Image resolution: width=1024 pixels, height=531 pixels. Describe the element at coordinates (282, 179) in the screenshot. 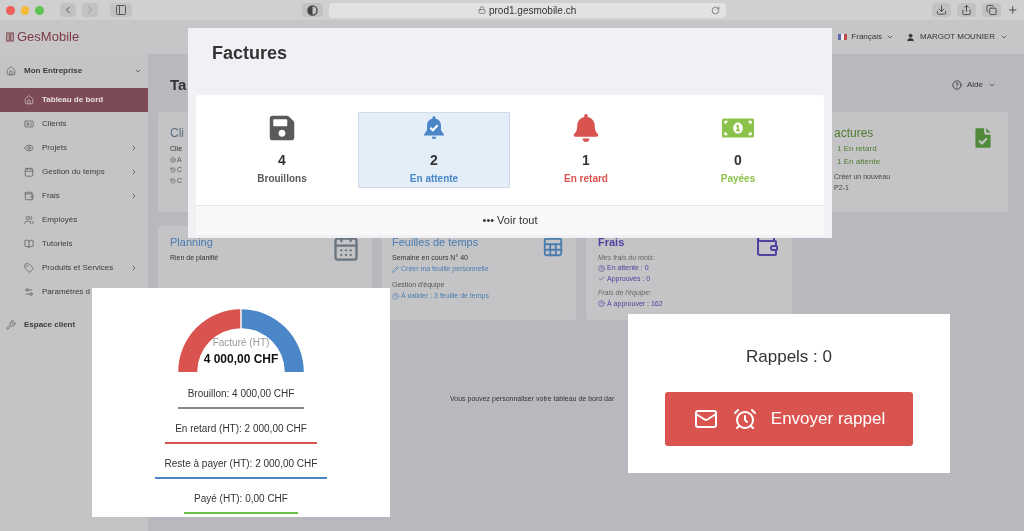

I see `status-label: Brouillons` at that location.